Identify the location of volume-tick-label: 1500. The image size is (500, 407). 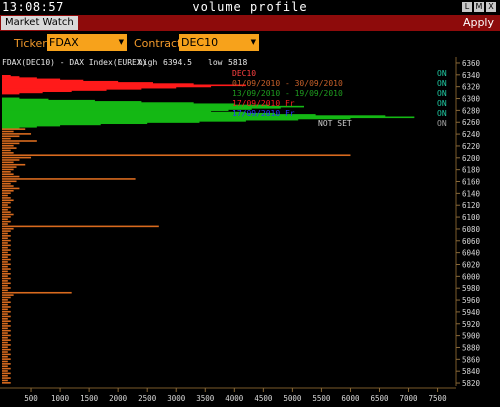
(89, 398).